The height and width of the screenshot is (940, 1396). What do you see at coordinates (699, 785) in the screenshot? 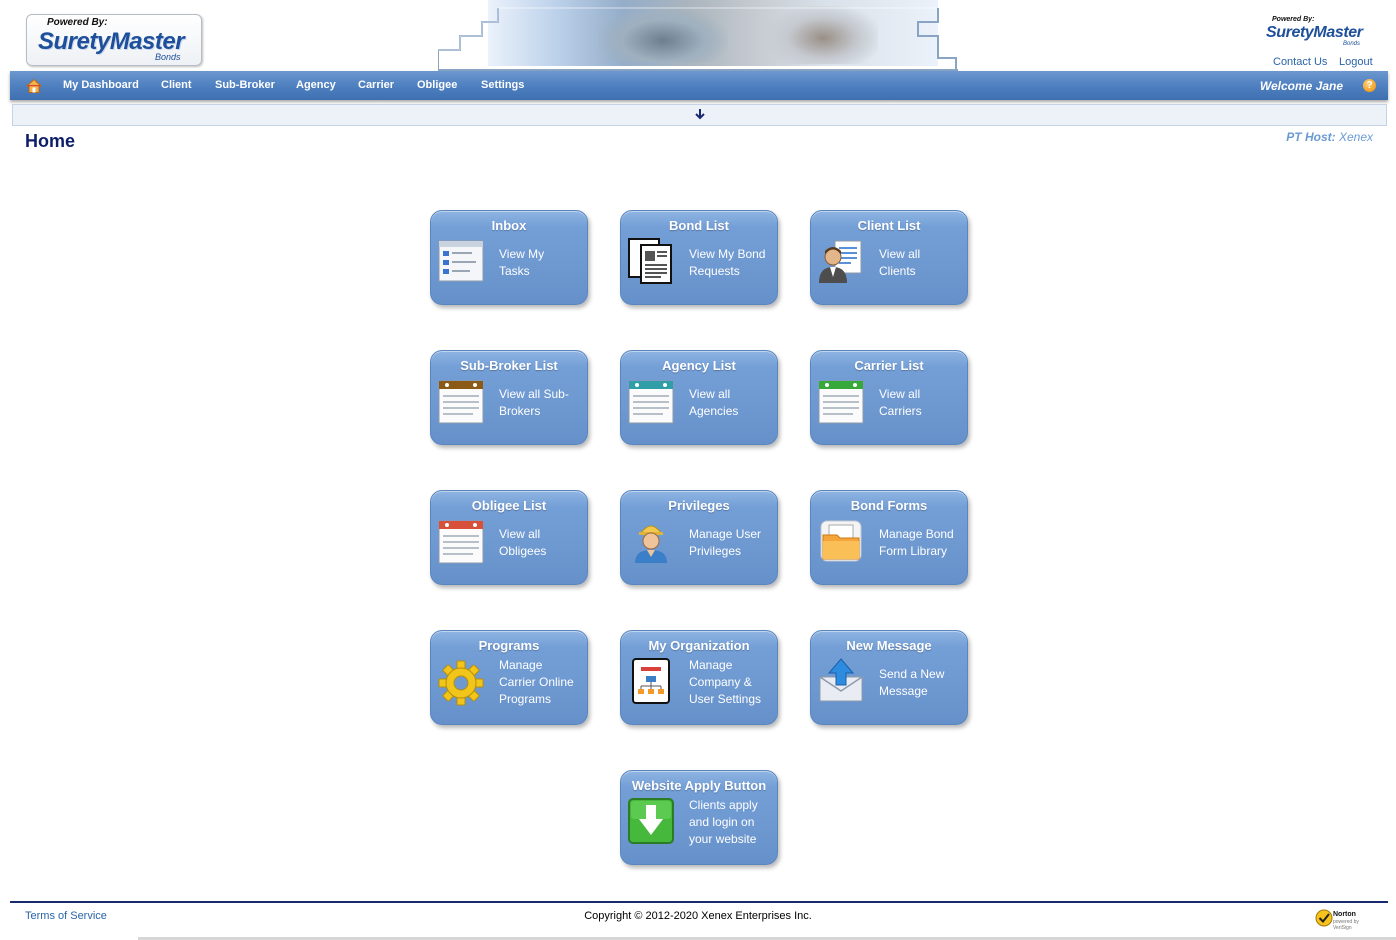
I see `tile-title: Website Apply Button` at bounding box center [699, 785].